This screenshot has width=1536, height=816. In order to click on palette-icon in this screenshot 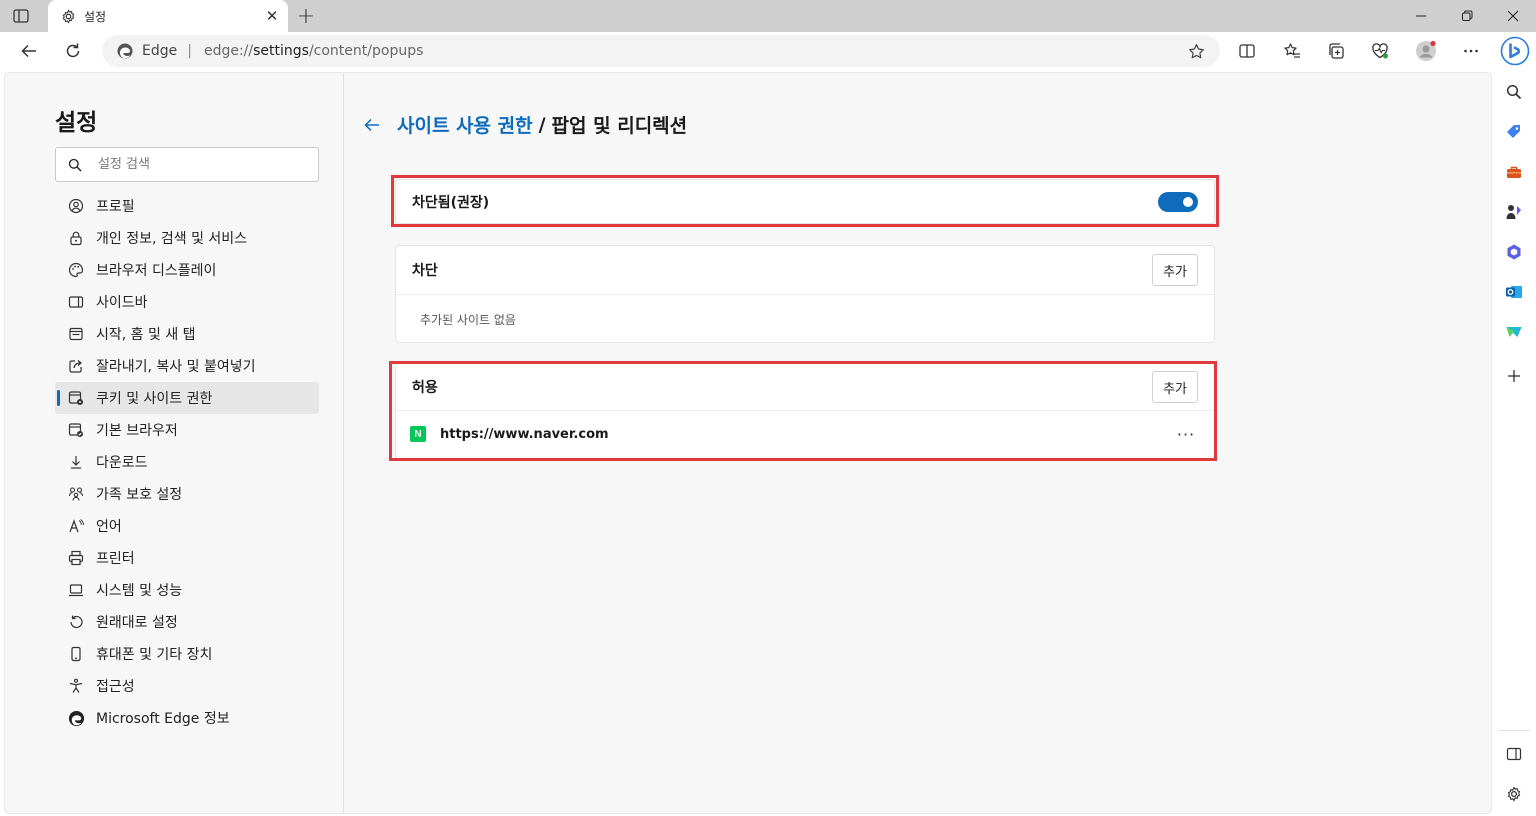, I will do `click(76, 270)`.